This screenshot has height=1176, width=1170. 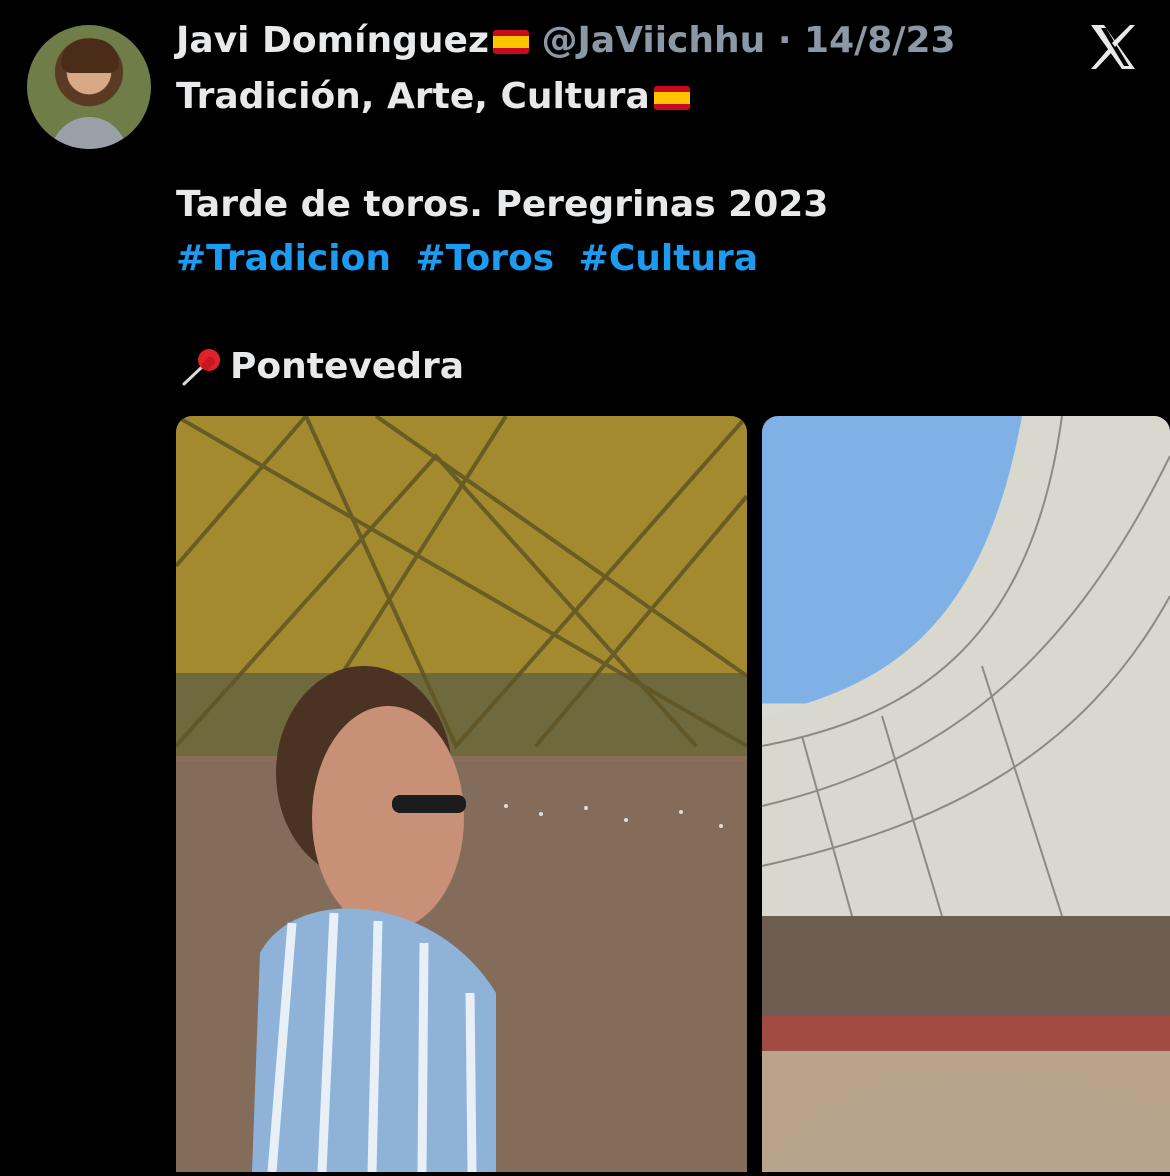 What do you see at coordinates (485, 258) in the screenshot?
I see `hashtag-toros: #Toros` at bounding box center [485, 258].